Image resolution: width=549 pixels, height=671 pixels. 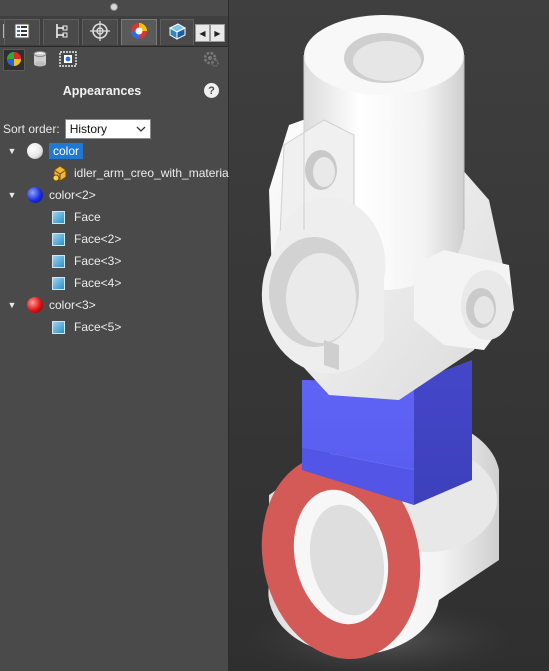 I want to click on settings-button, so click(x=211, y=60).